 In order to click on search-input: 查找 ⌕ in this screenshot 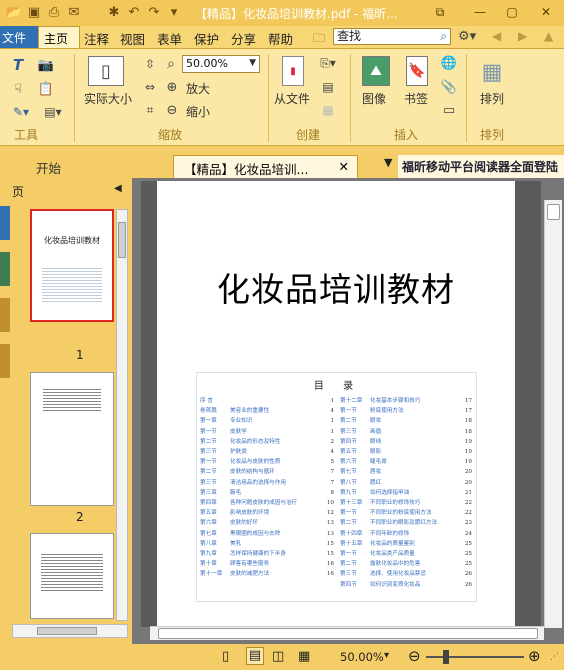, I will do `click(392, 36)`.